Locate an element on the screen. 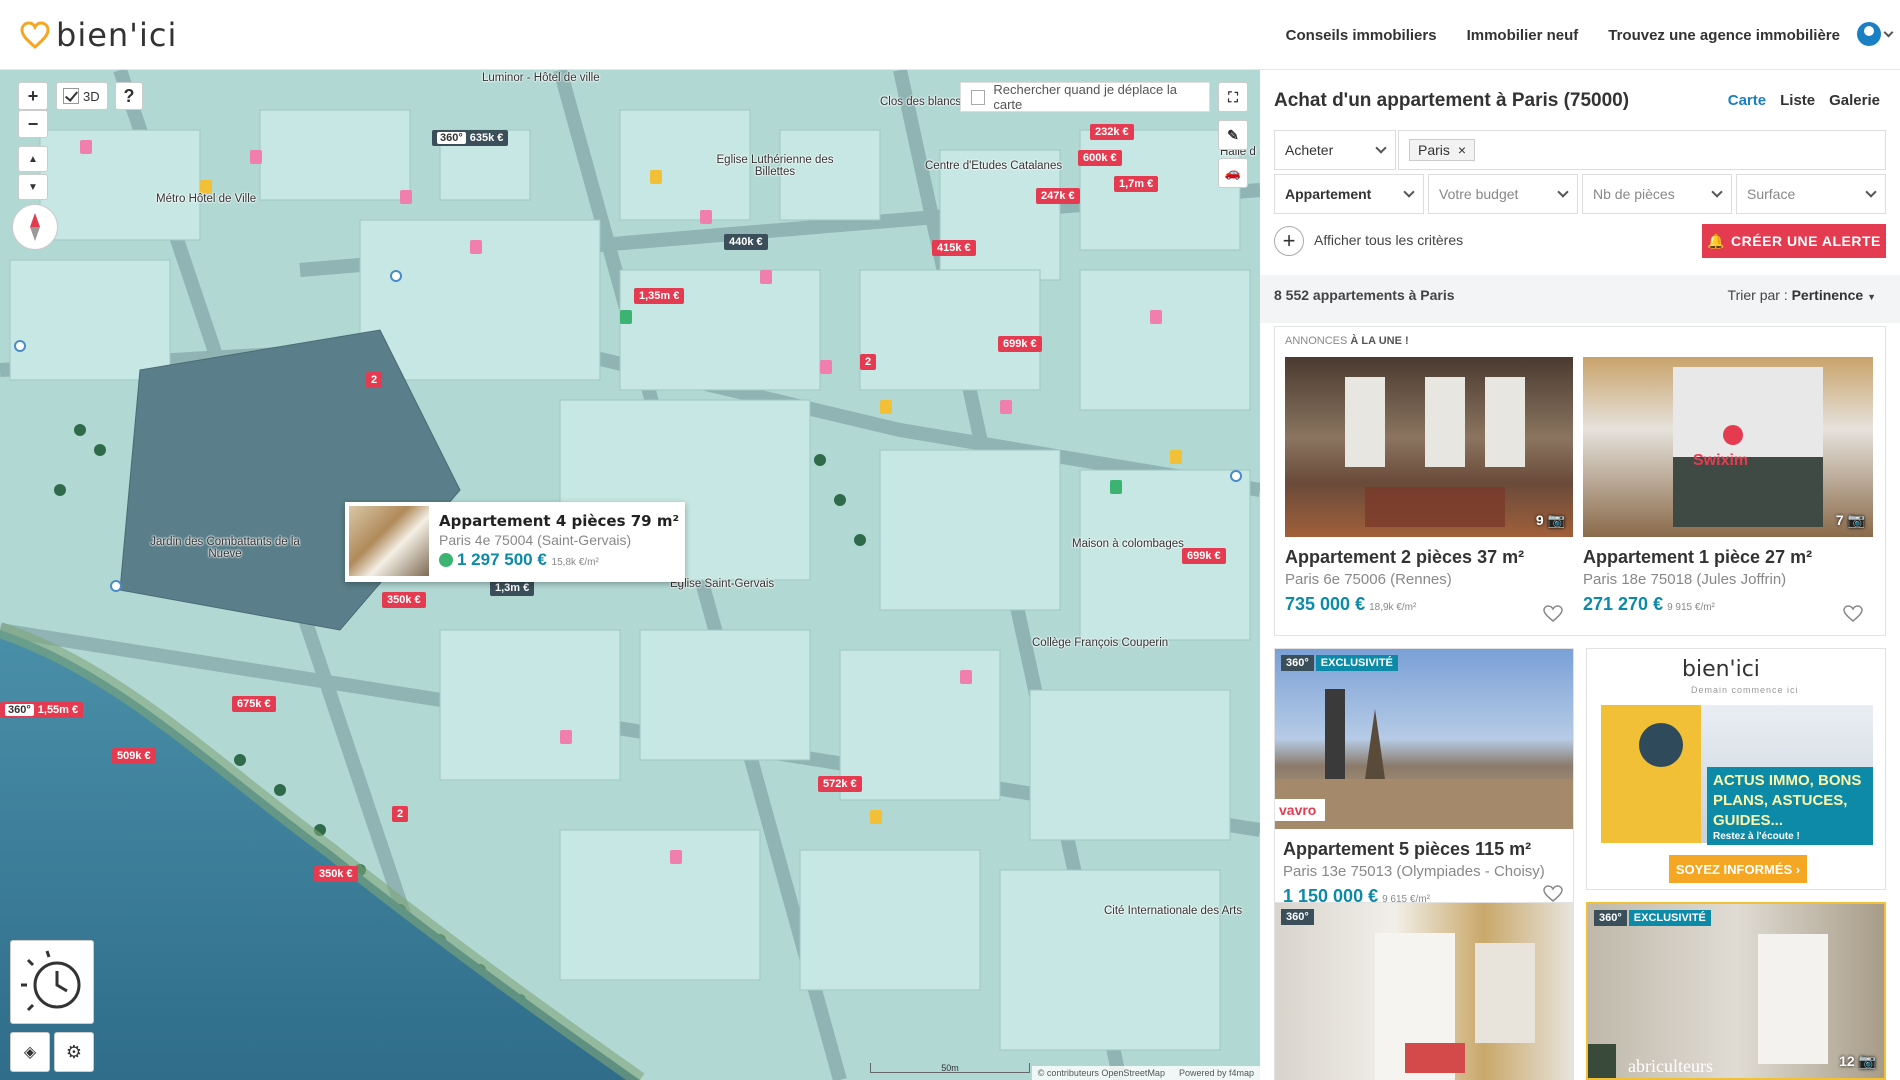  price-marker: 360° 1,55m € is located at coordinates (42, 710).